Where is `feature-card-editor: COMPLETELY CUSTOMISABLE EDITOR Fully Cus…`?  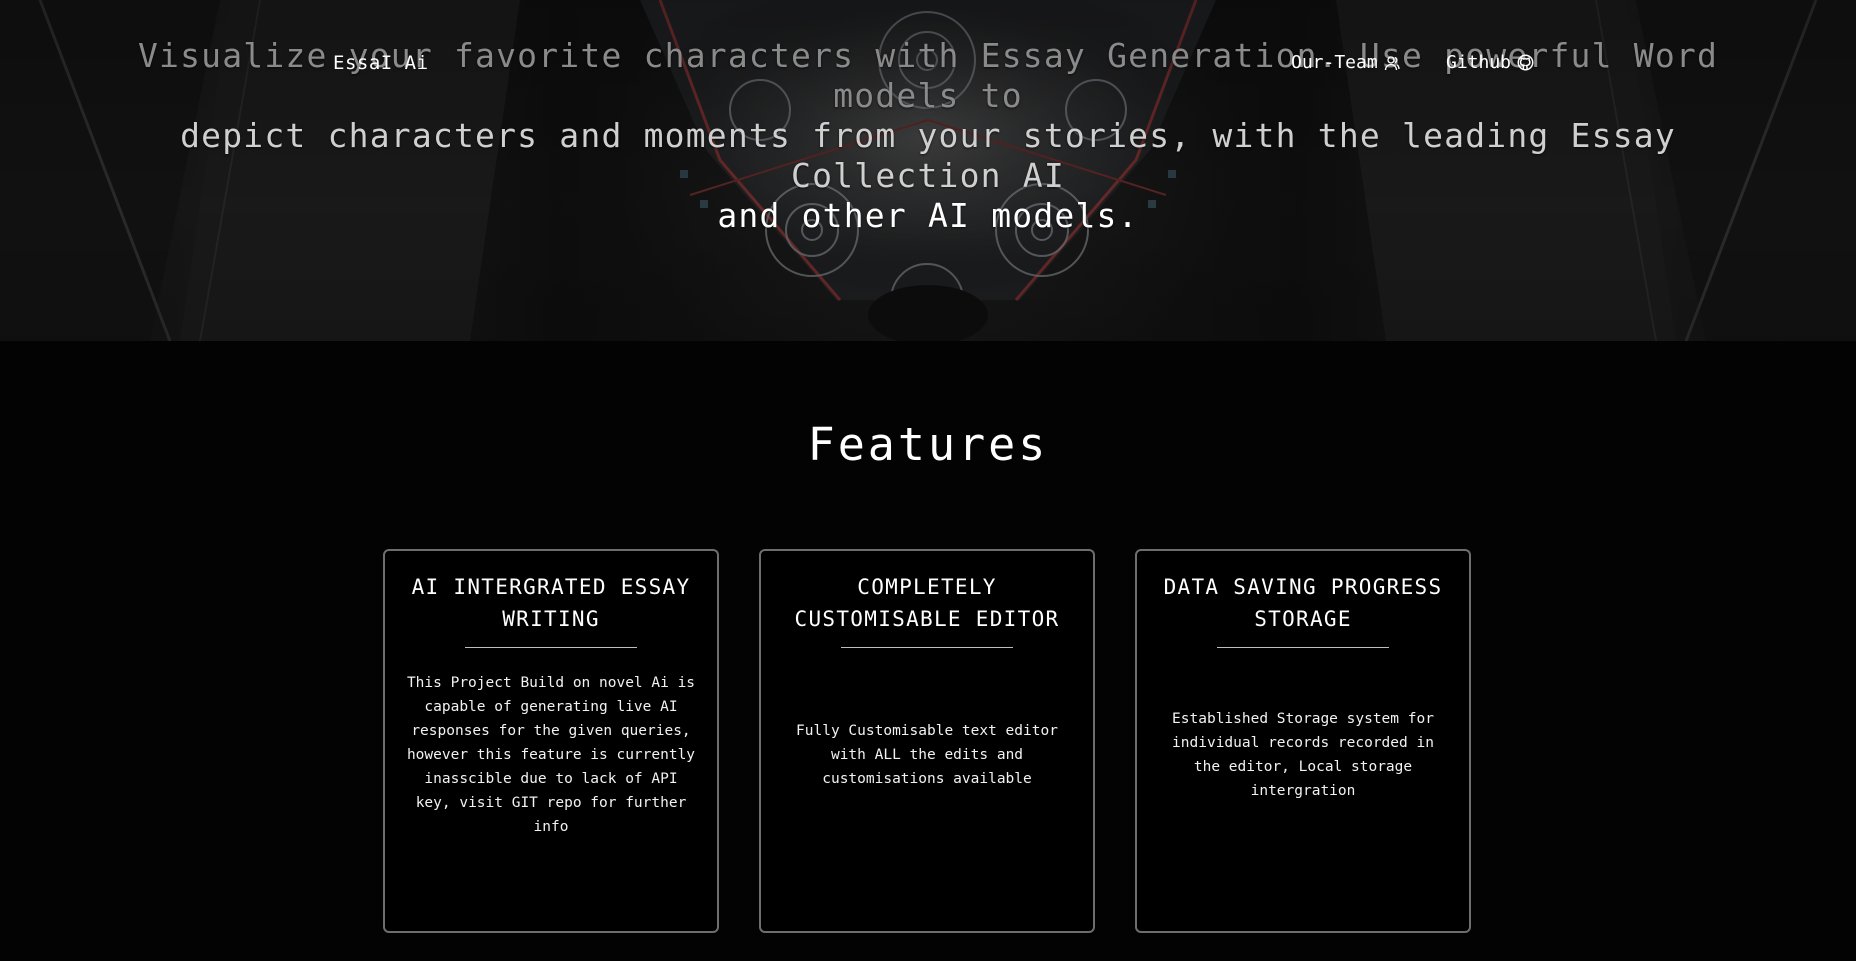
feature-card-editor: COMPLETELY CUSTOMISABLE EDITOR Fully Cus… is located at coordinates (927, 741).